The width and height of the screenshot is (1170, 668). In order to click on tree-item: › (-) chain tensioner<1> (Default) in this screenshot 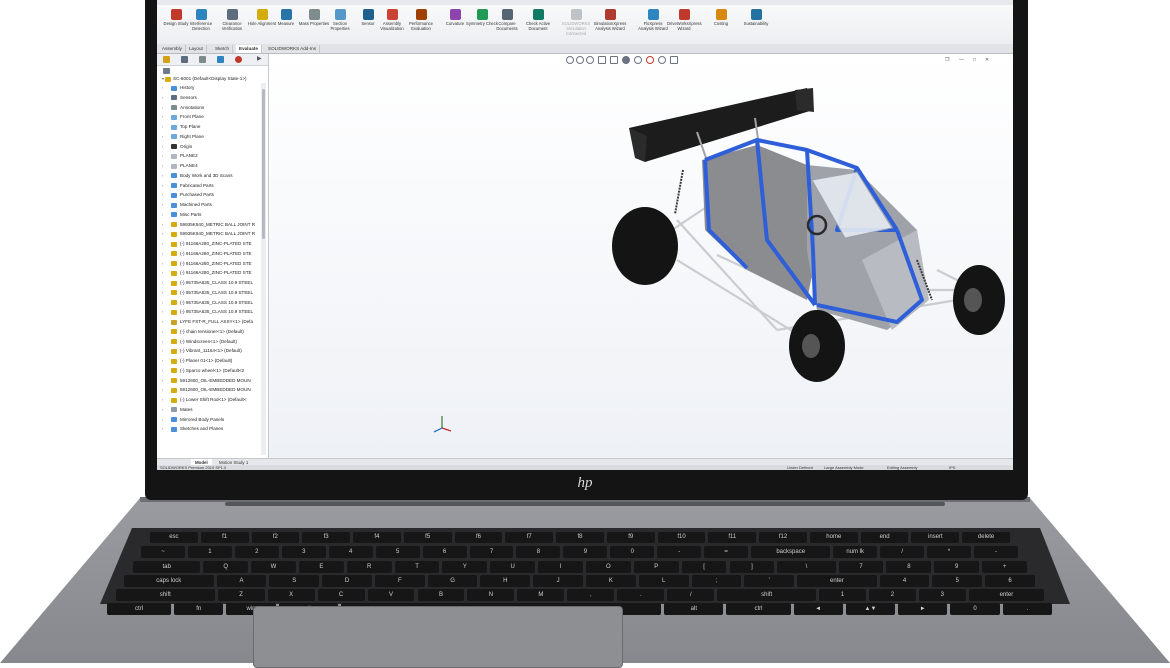, I will do `click(209, 332)`.